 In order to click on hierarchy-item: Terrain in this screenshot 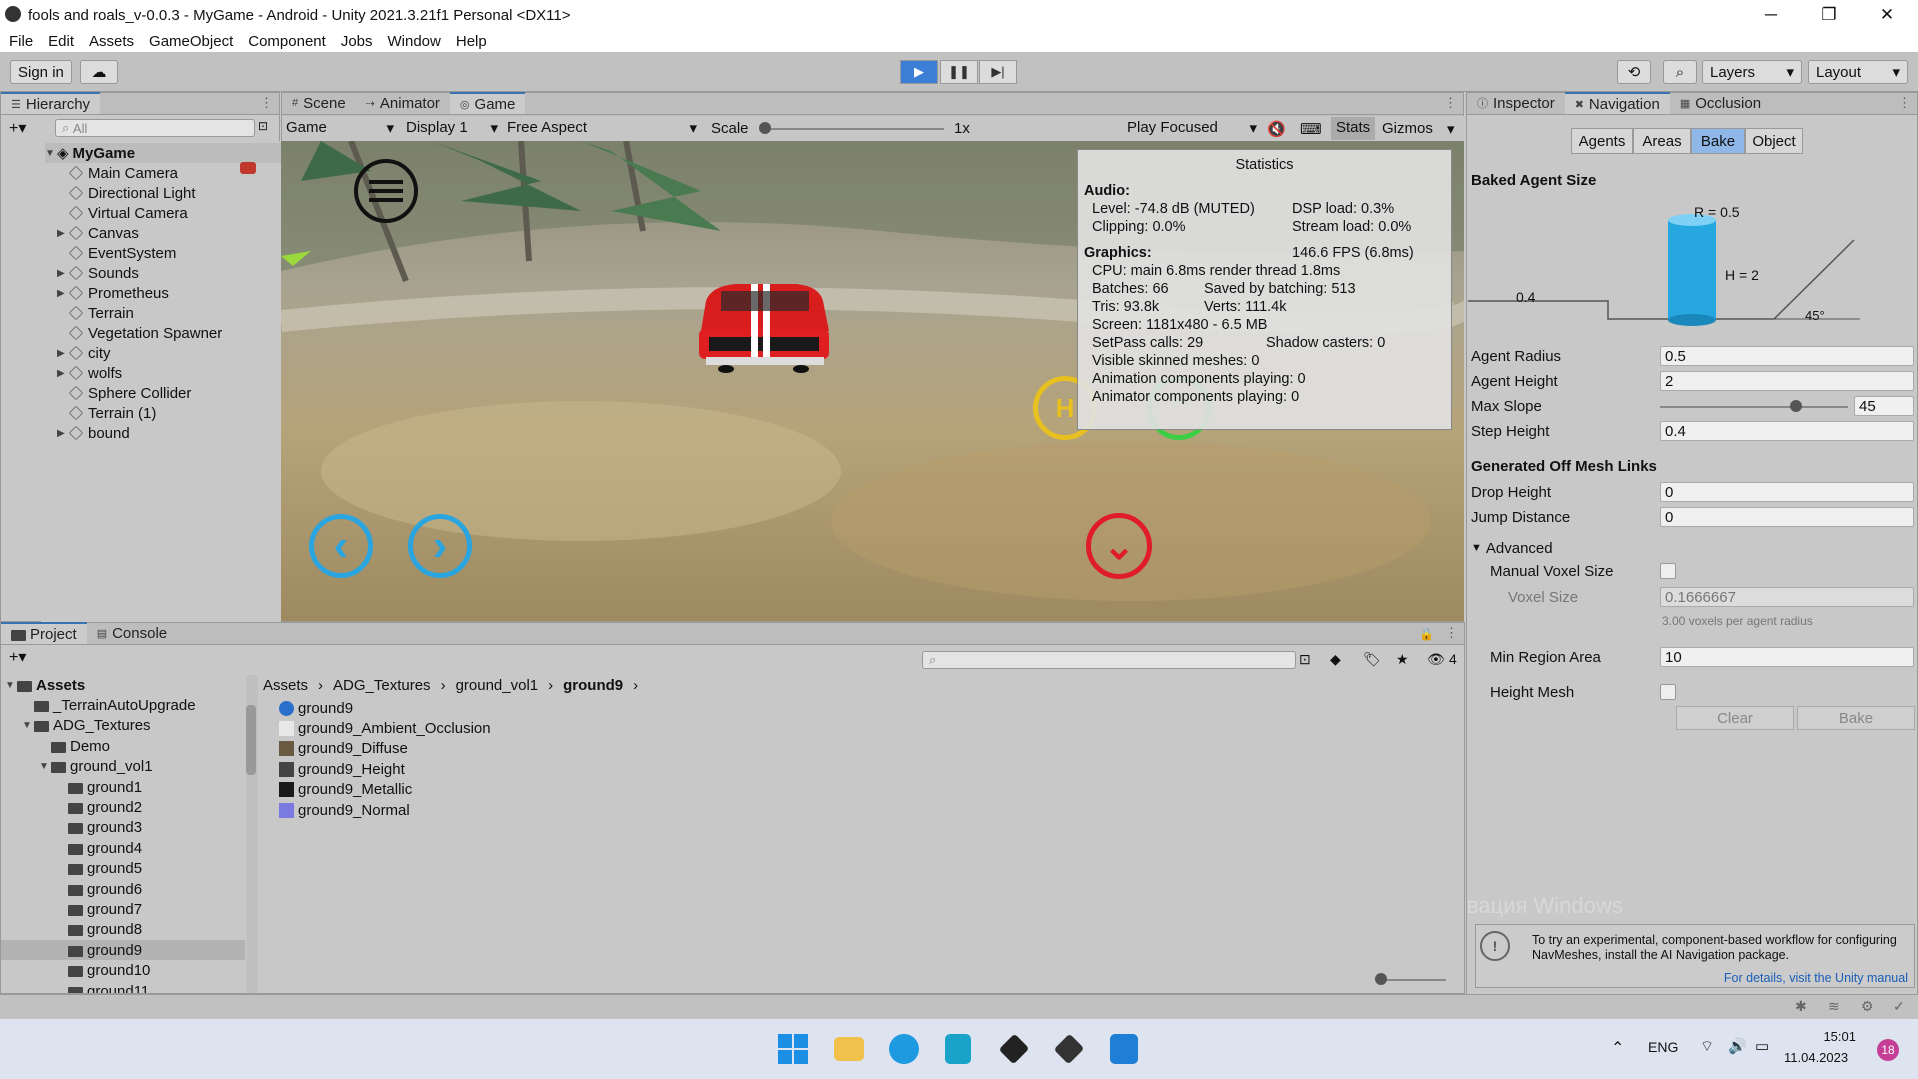, I will do `click(177, 313)`.